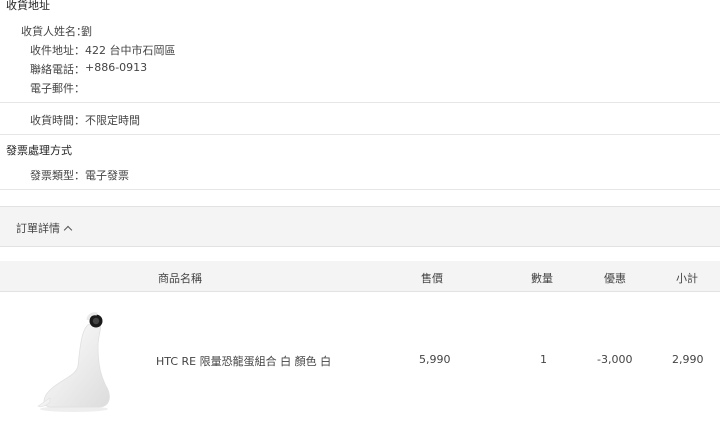 This screenshot has height=441, width=720. Describe the element at coordinates (180, 278) in the screenshot. I see `header-product-name: 商品名稱` at that location.